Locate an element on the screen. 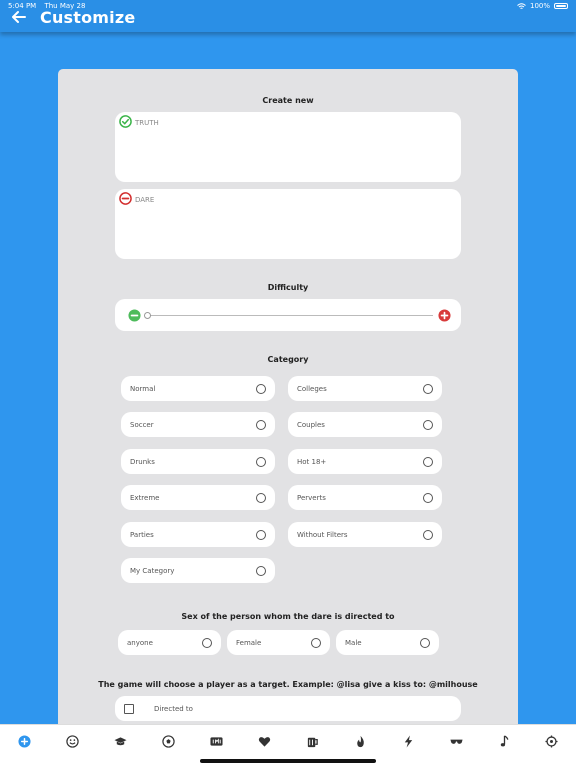 Image resolution: width=576 pixels, height=768 pixels. tab-without-filters is located at coordinates (551, 741).